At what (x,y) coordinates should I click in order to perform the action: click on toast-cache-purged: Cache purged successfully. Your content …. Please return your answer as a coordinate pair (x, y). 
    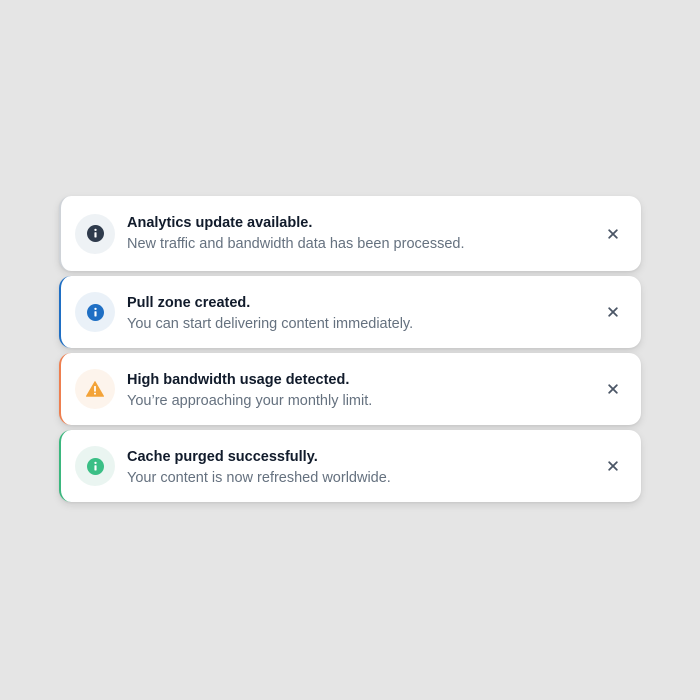
    Looking at the image, I should click on (350, 466).